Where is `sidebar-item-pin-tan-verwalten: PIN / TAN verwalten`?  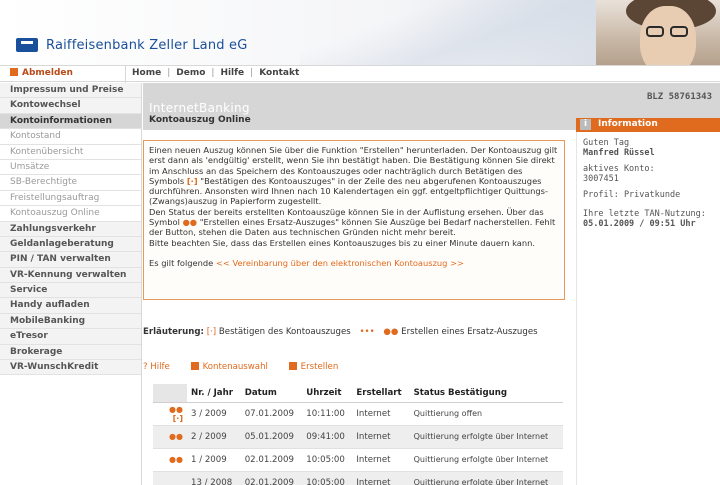 sidebar-item-pin-tan-verwalten: PIN / TAN verwalten is located at coordinates (70, 260).